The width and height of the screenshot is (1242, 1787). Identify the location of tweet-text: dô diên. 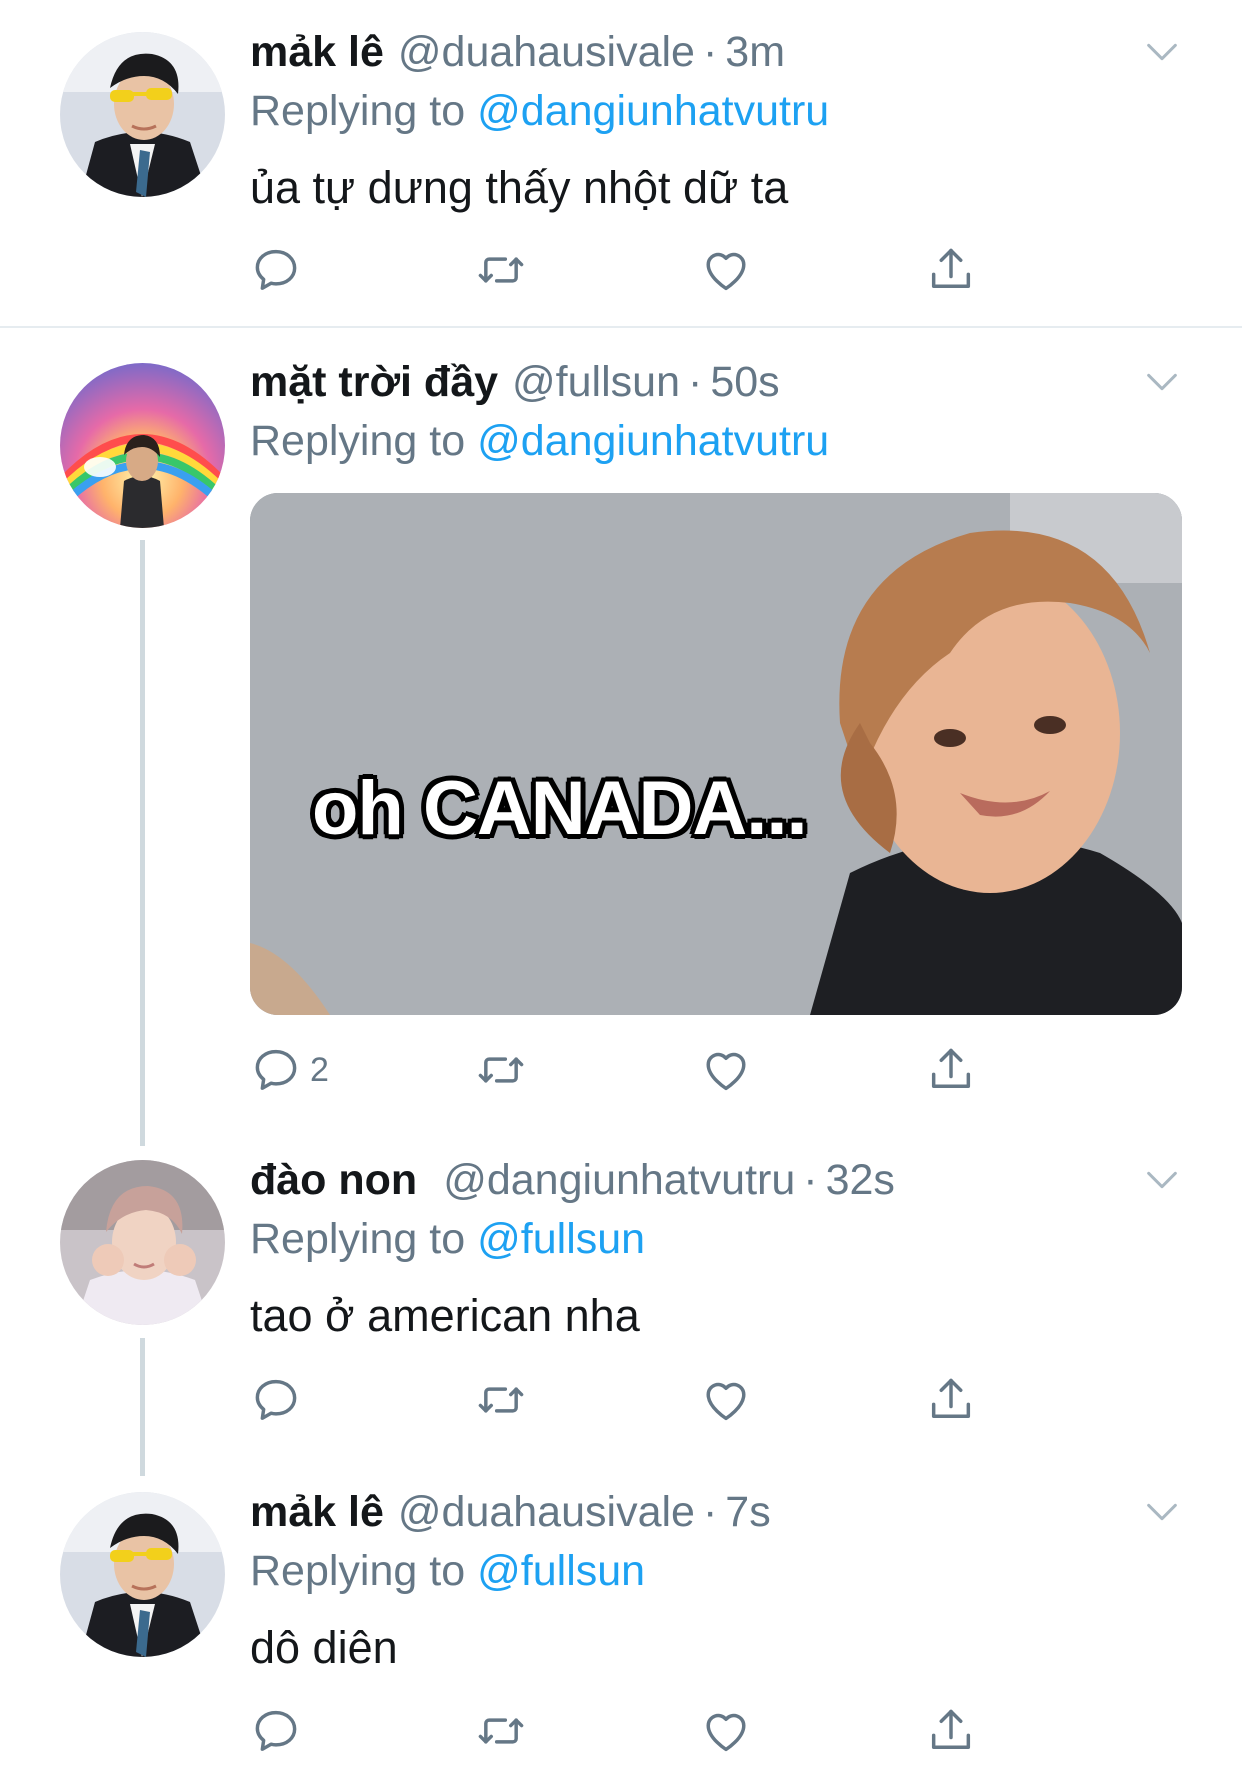
(324, 1647).